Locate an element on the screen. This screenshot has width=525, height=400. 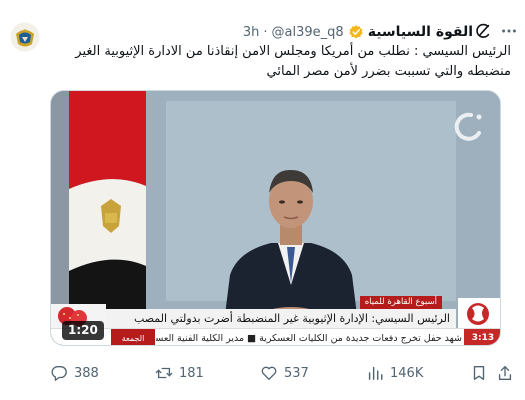
broadcast-clock: 3:13 is located at coordinates (482, 337).